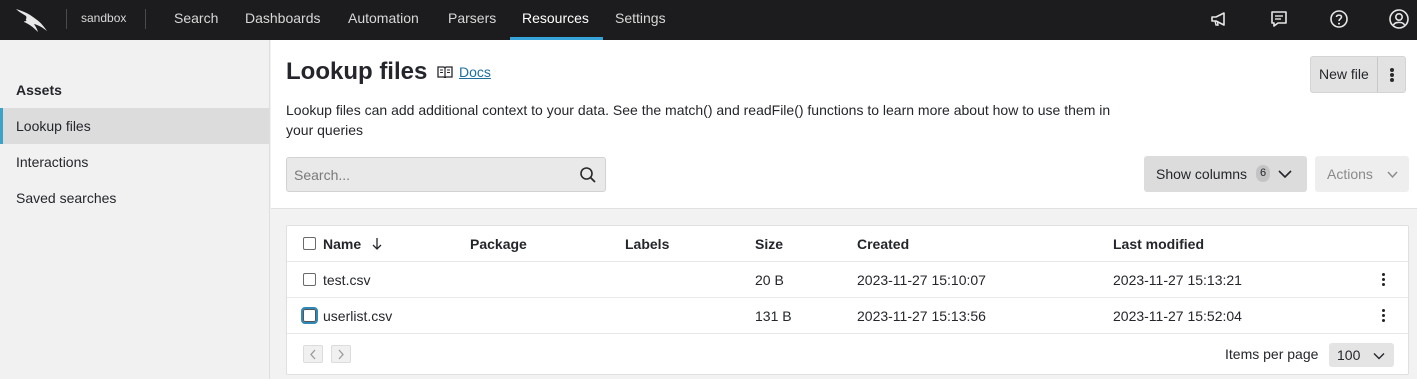 Image resolution: width=1417 pixels, height=379 pixels. Describe the element at coordinates (1399, 19) in the screenshot. I see `user-avatar-icon` at that location.